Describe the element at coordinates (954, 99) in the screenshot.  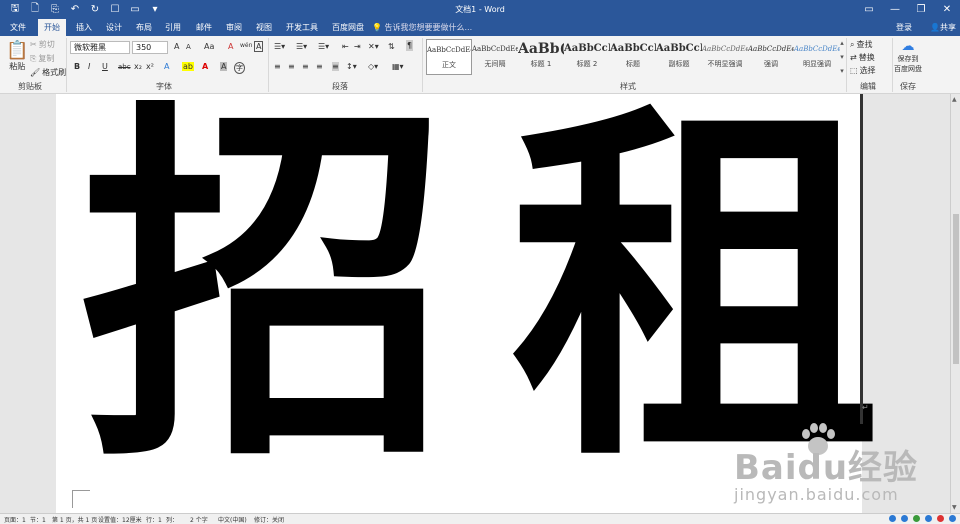
I see `scroll-up-icon: ▲` at that location.